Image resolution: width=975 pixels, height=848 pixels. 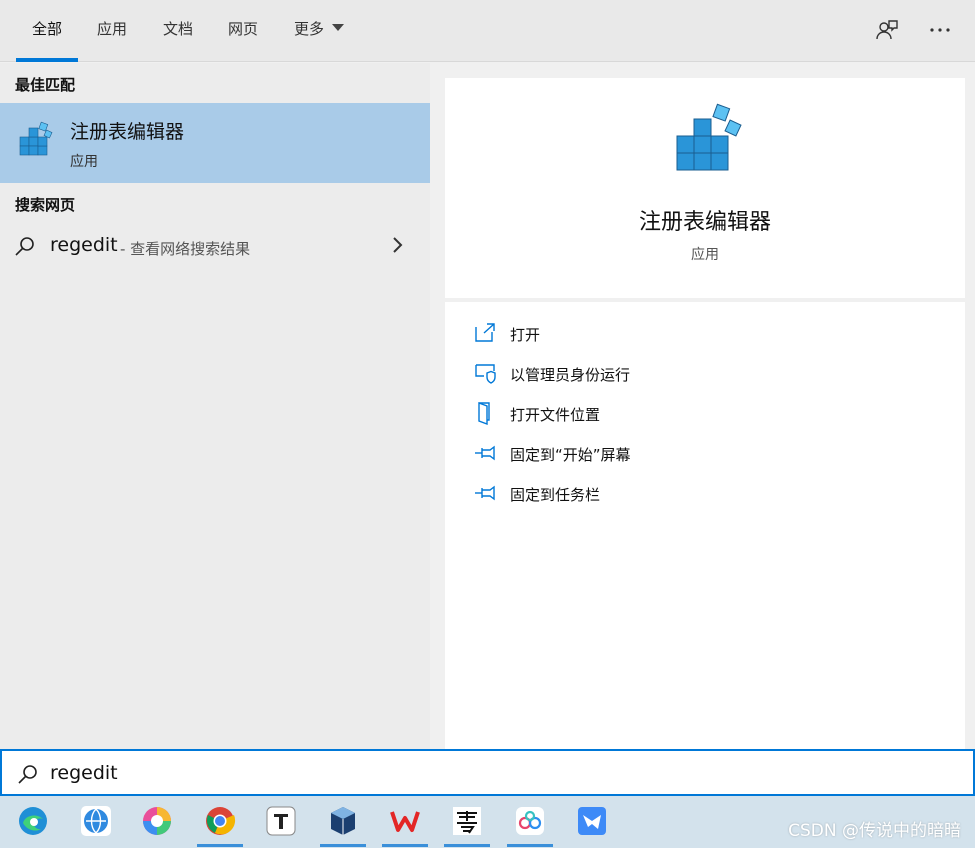 What do you see at coordinates (704, 222) in the screenshot?
I see `preview-app-name: 注册表编辑器` at bounding box center [704, 222].